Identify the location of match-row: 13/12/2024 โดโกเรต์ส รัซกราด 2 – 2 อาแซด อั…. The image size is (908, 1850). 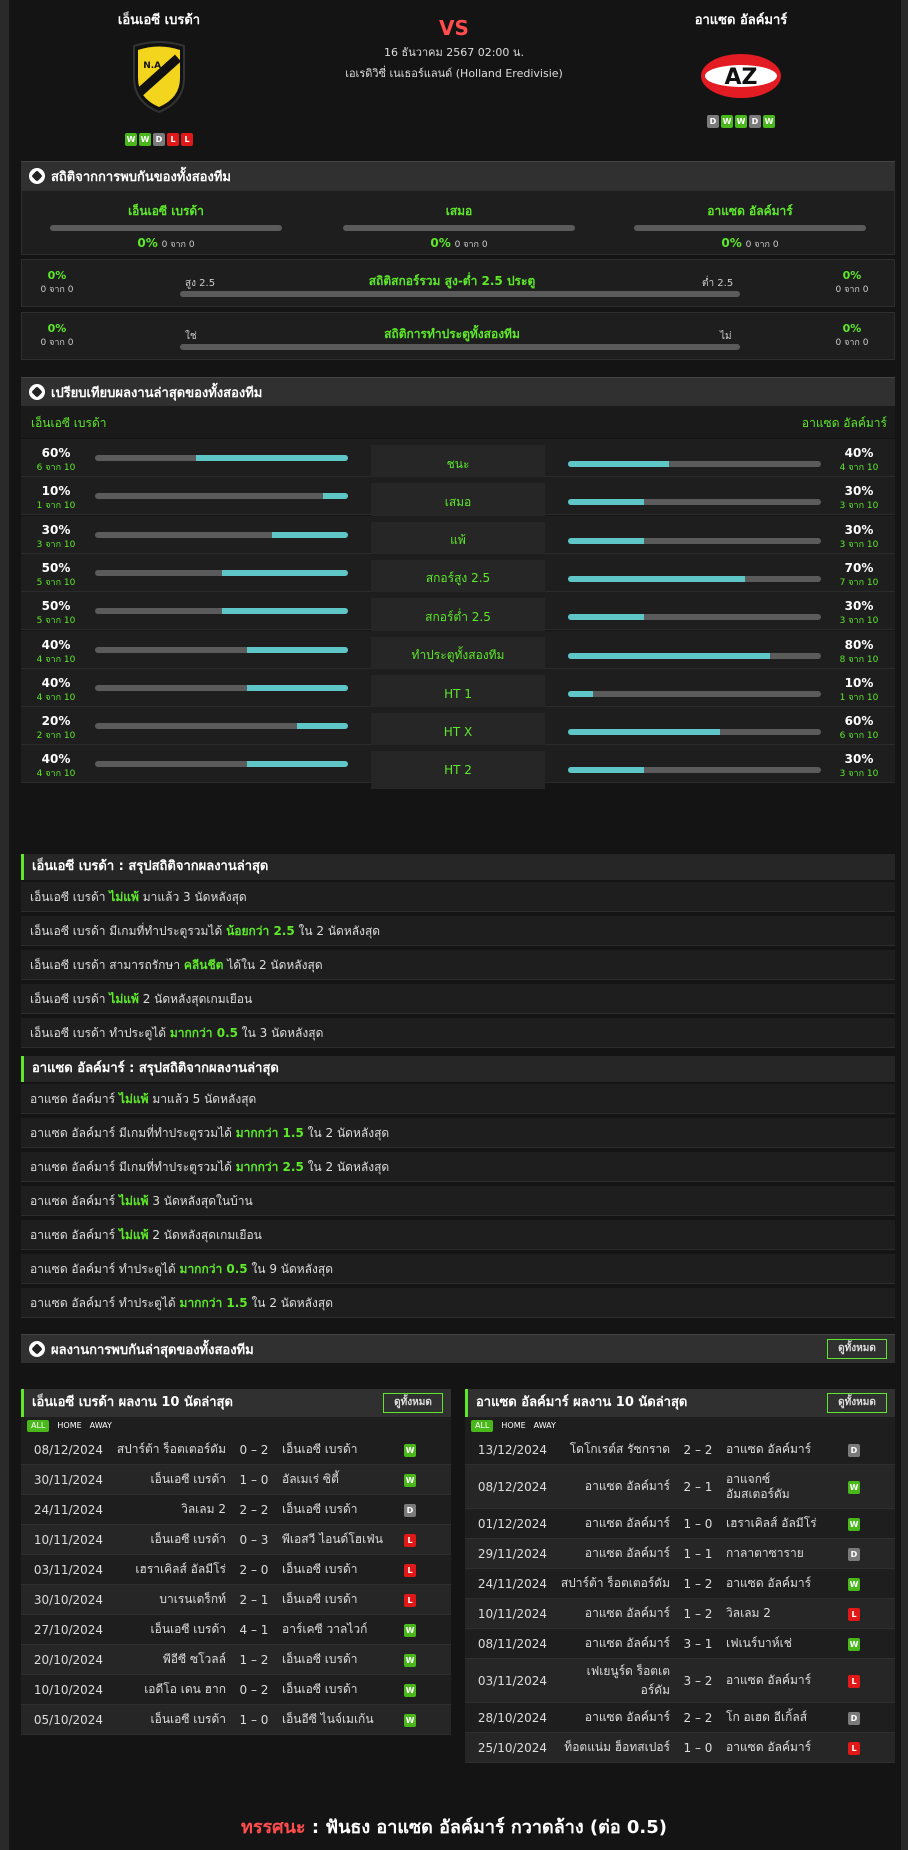
(680, 1450).